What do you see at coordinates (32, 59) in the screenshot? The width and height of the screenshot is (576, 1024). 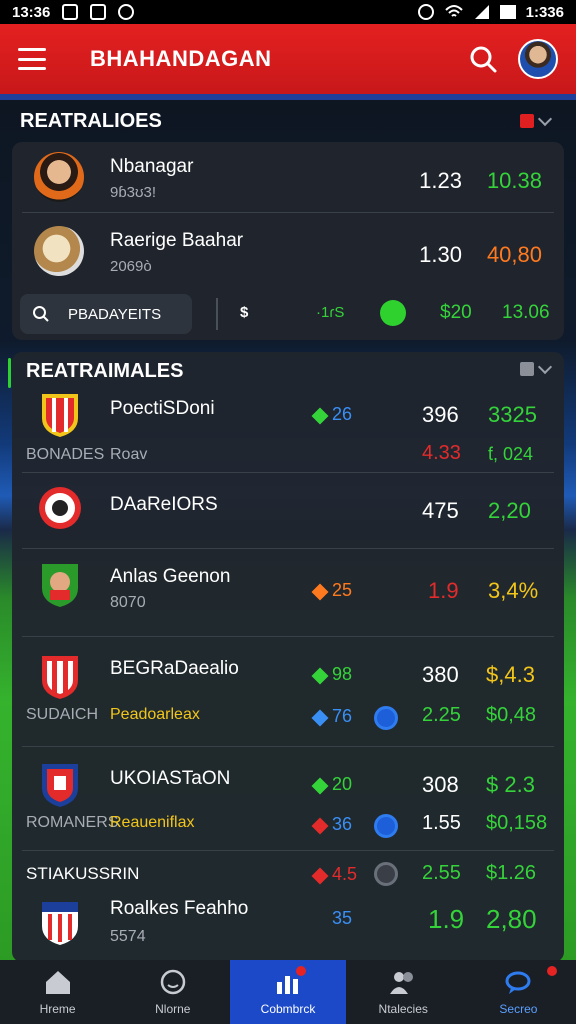 I see `hamburger-menu-icon` at bounding box center [32, 59].